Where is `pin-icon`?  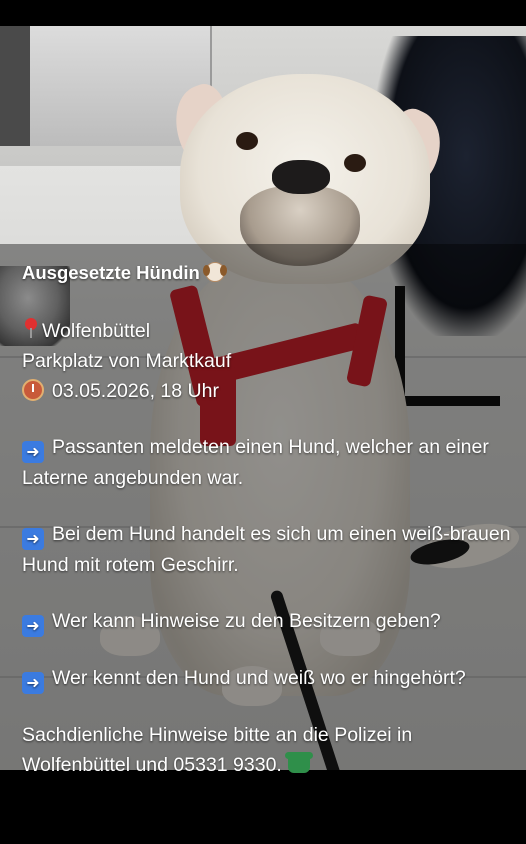 pin-icon is located at coordinates (31, 329).